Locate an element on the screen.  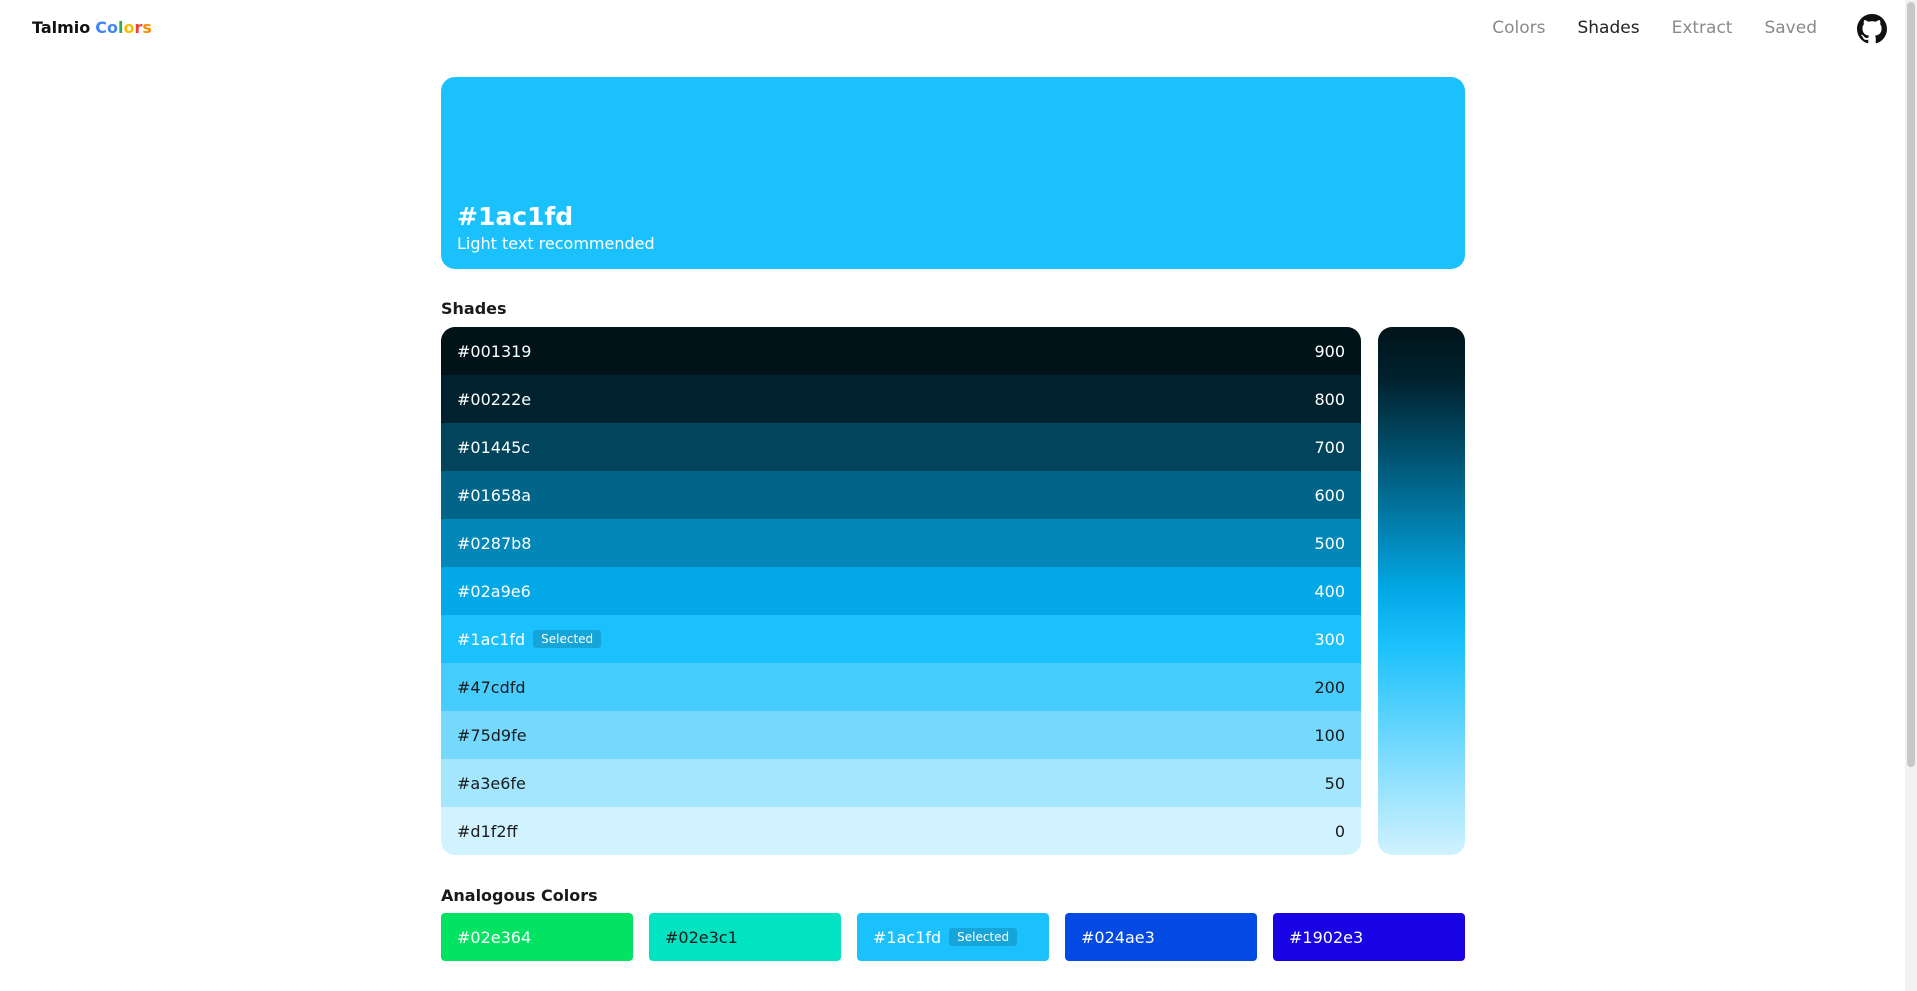
shade-left: #01445c is located at coordinates (493, 447).